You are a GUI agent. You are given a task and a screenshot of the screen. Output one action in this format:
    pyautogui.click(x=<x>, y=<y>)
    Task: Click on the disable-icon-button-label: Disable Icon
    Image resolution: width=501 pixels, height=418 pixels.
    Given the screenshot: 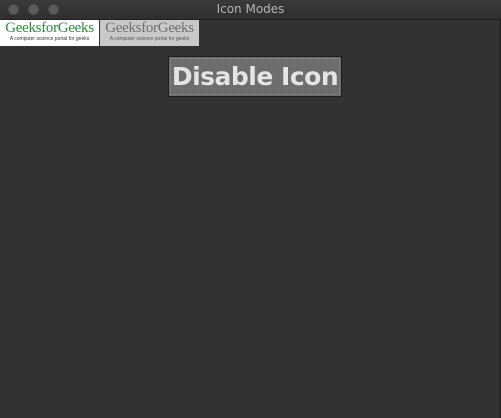 What is the action you would take?
    pyautogui.click(x=255, y=76)
    